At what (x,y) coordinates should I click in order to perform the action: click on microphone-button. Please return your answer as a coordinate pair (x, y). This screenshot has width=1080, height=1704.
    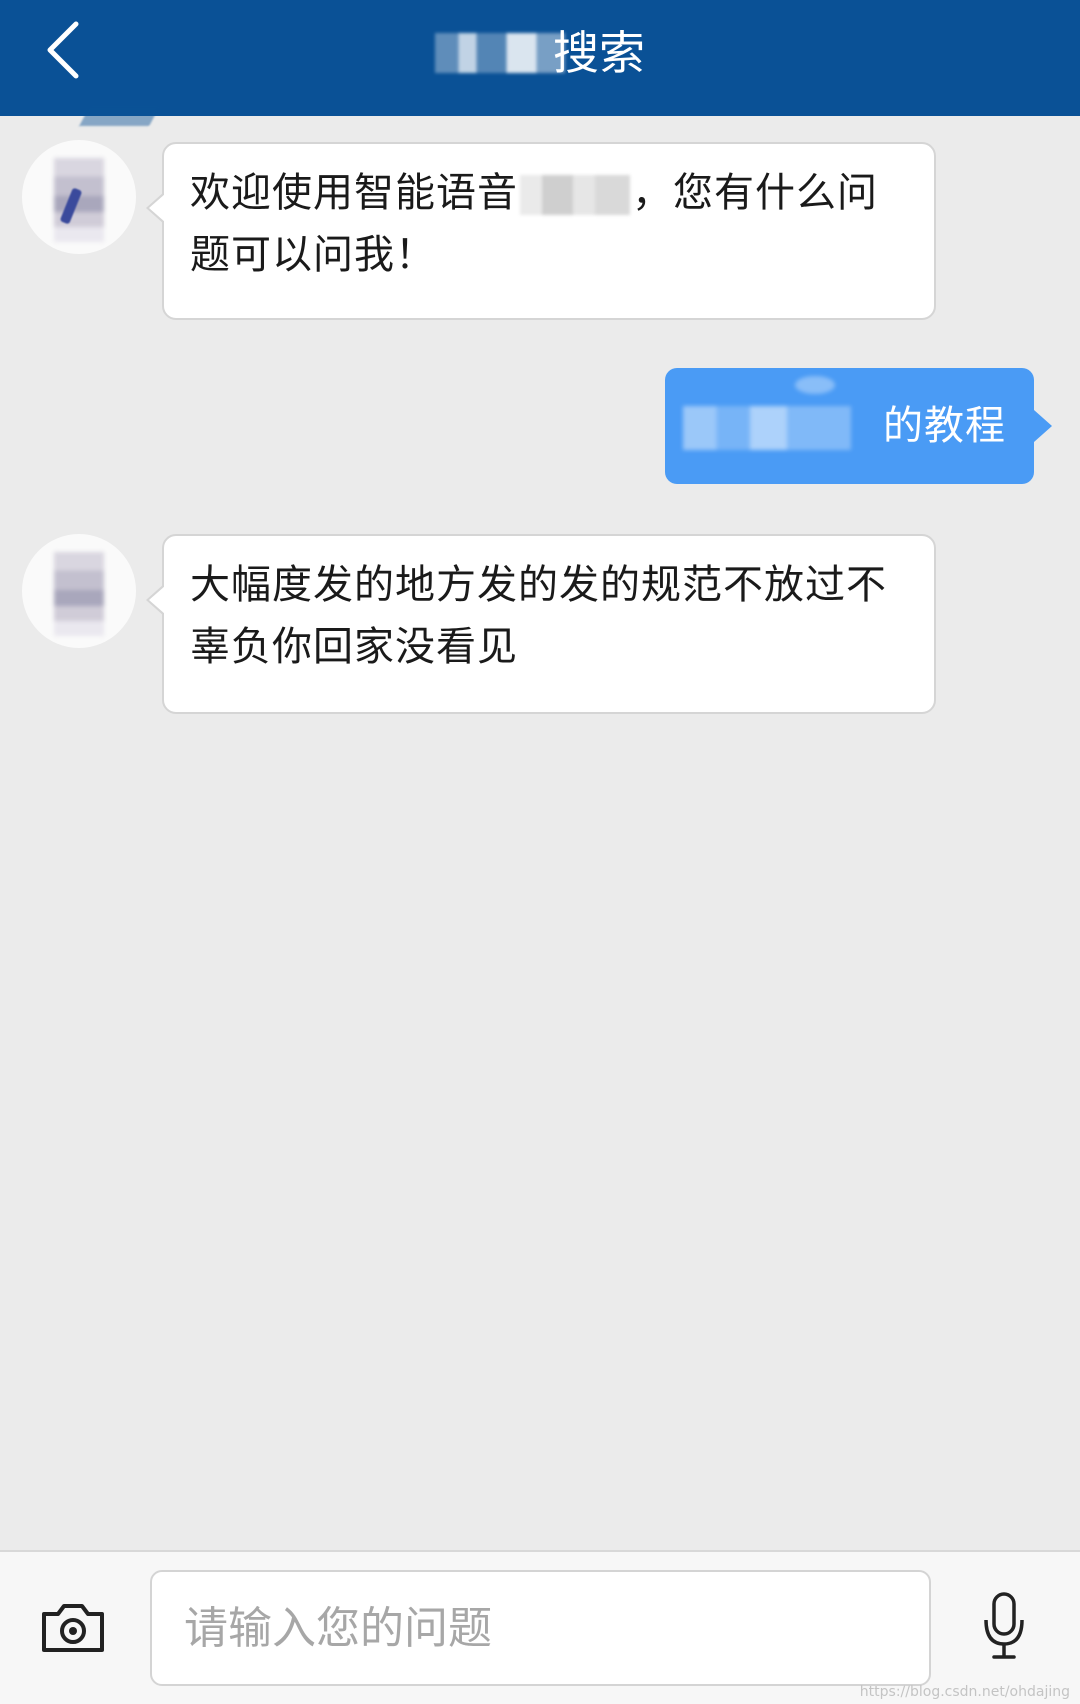
    Looking at the image, I should click on (1004, 1626).